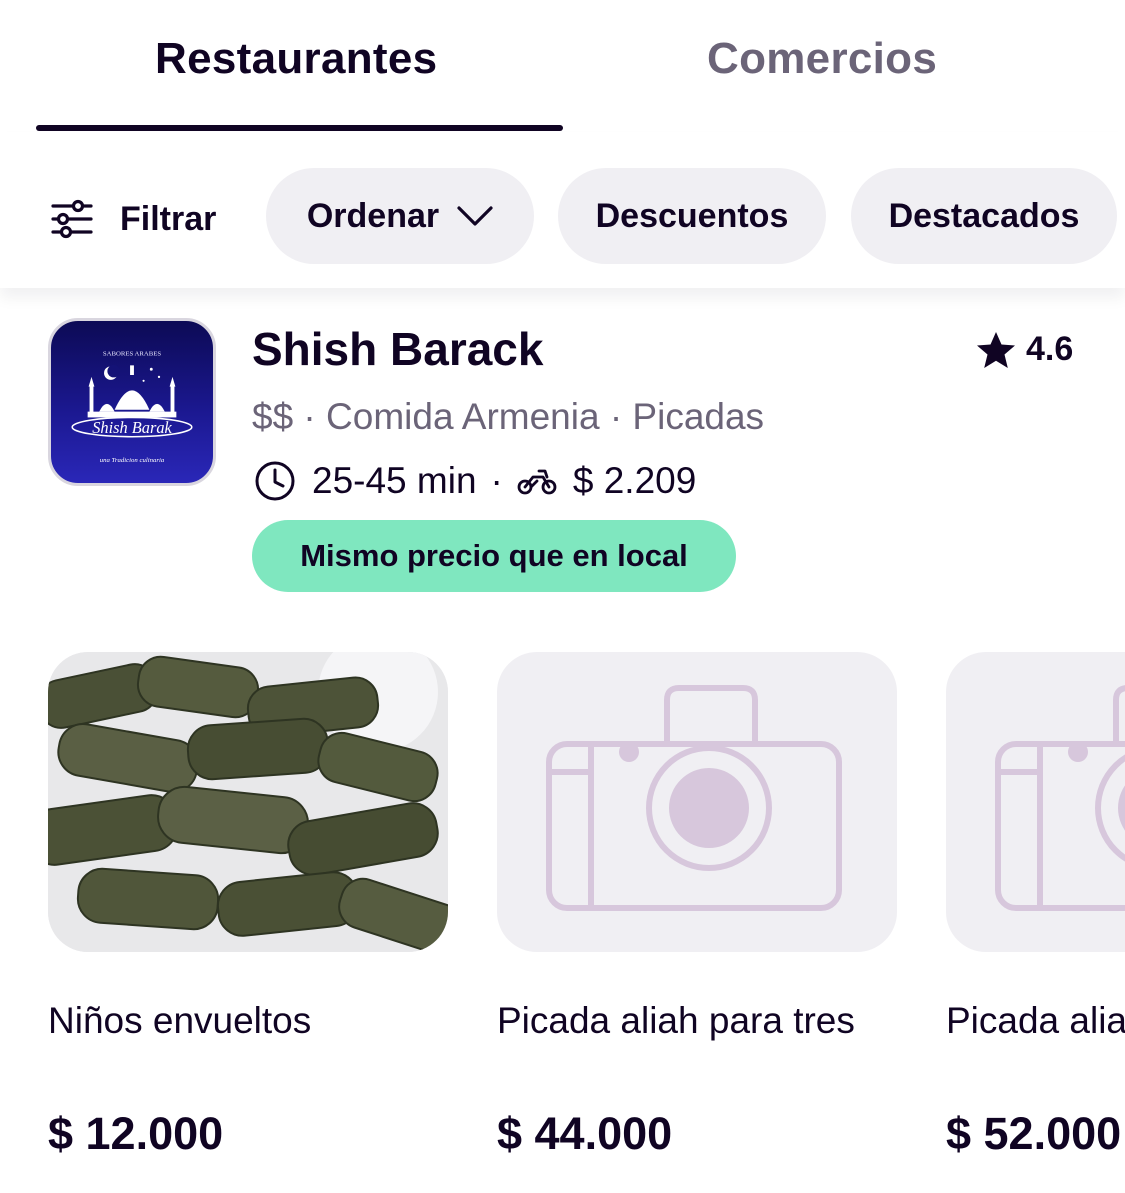  I want to click on tab-comercios: Comercios, so click(822, 59).